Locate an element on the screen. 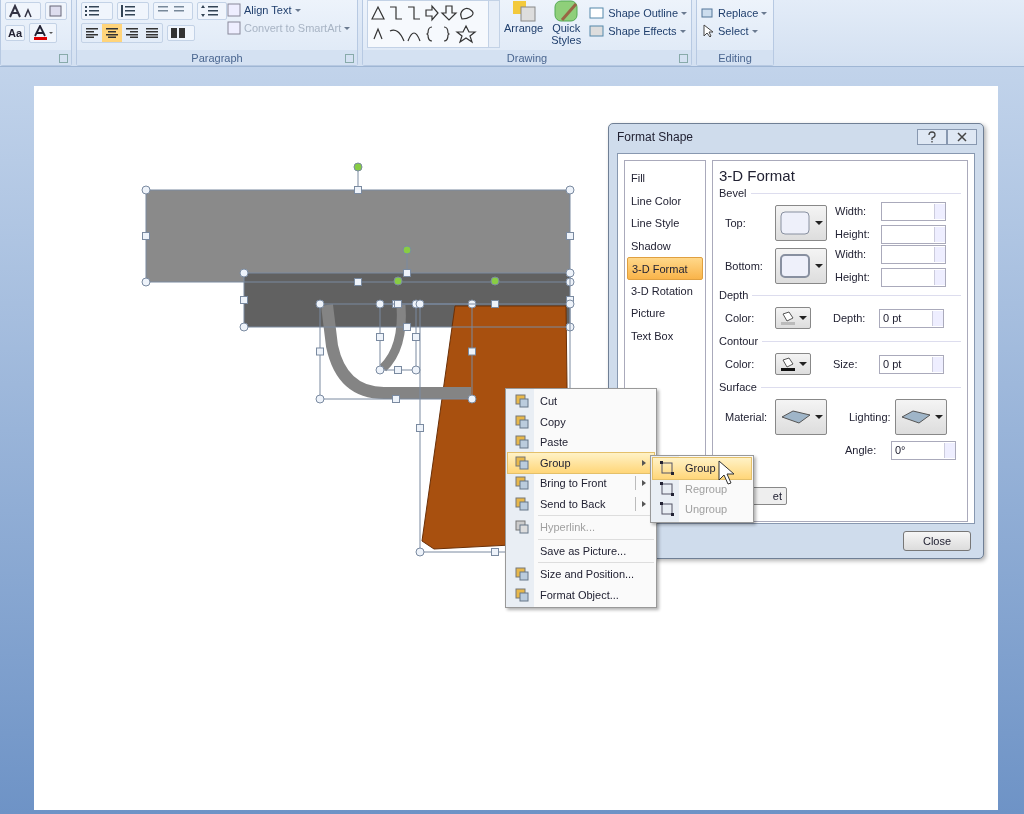  section-title: Surface is located at coordinates (738, 387).